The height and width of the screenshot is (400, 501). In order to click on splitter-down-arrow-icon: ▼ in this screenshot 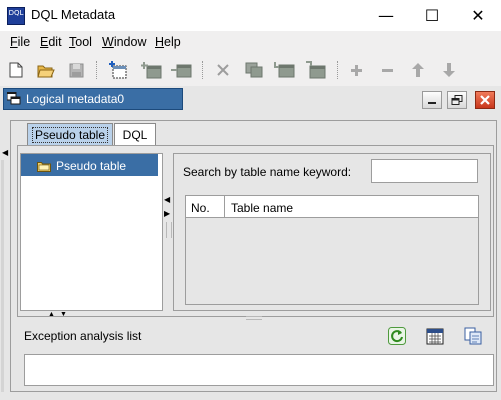, I will do `click(63, 314)`.